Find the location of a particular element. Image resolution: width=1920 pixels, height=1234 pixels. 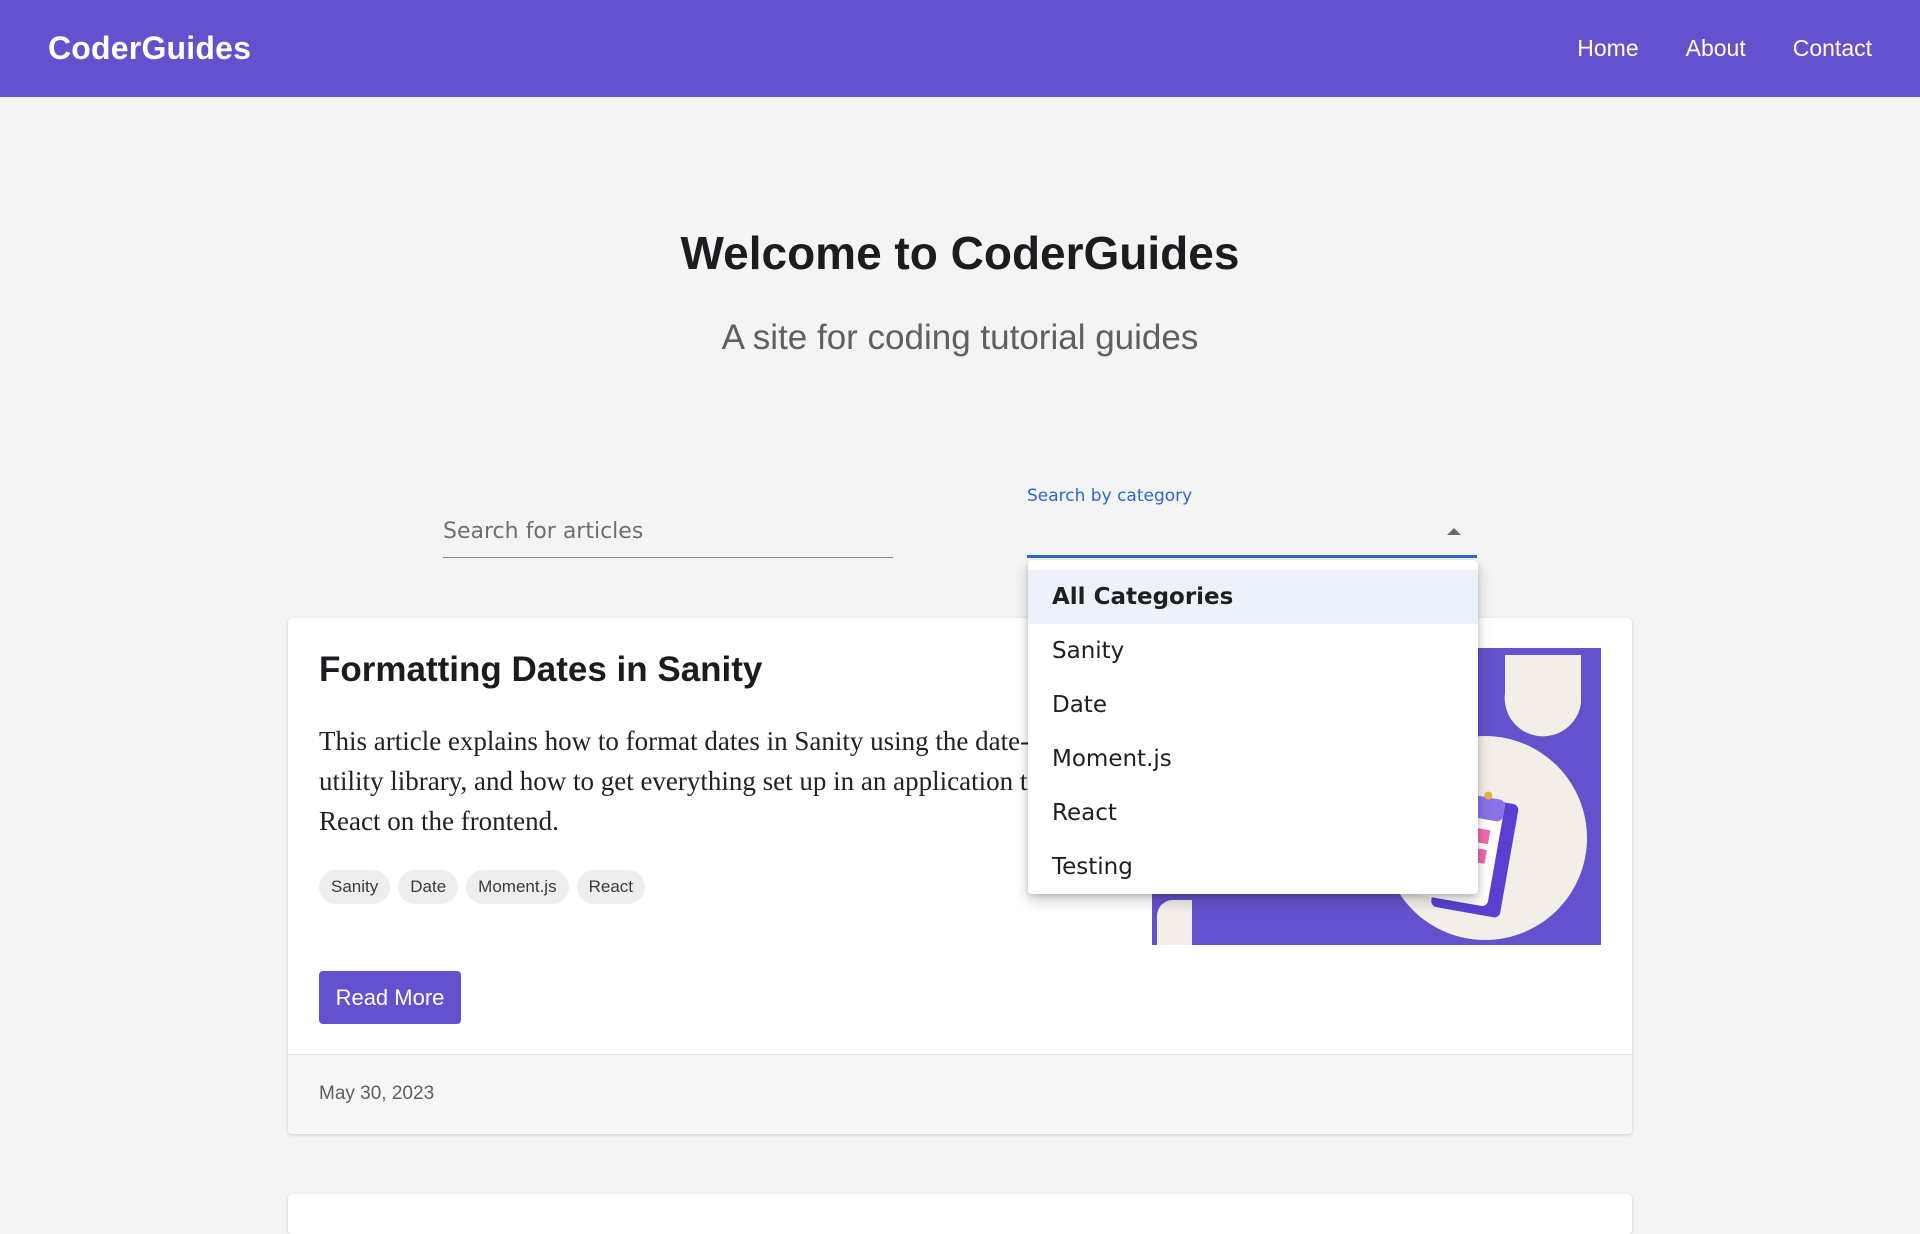

nav-link-contact: Contact is located at coordinates (1832, 48).